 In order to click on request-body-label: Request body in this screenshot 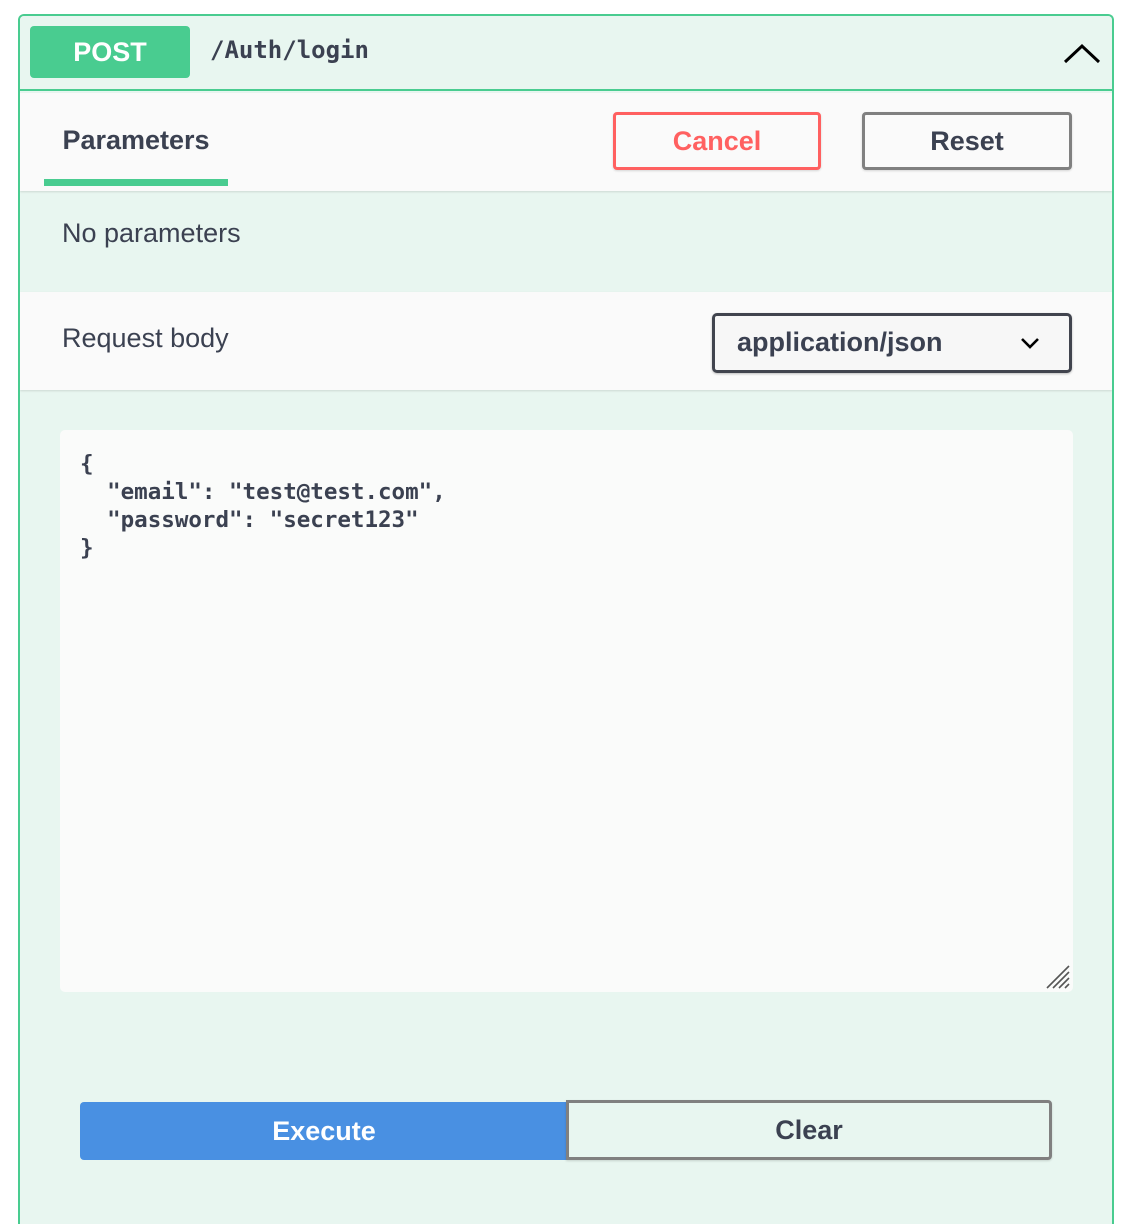, I will do `click(145, 338)`.